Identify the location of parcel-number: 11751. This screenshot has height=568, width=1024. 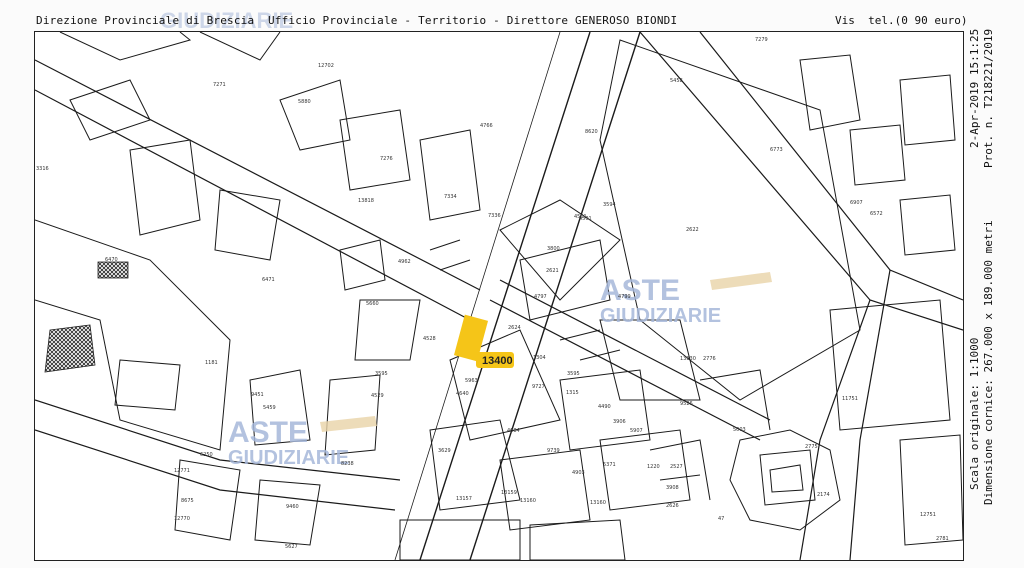
(850, 399).